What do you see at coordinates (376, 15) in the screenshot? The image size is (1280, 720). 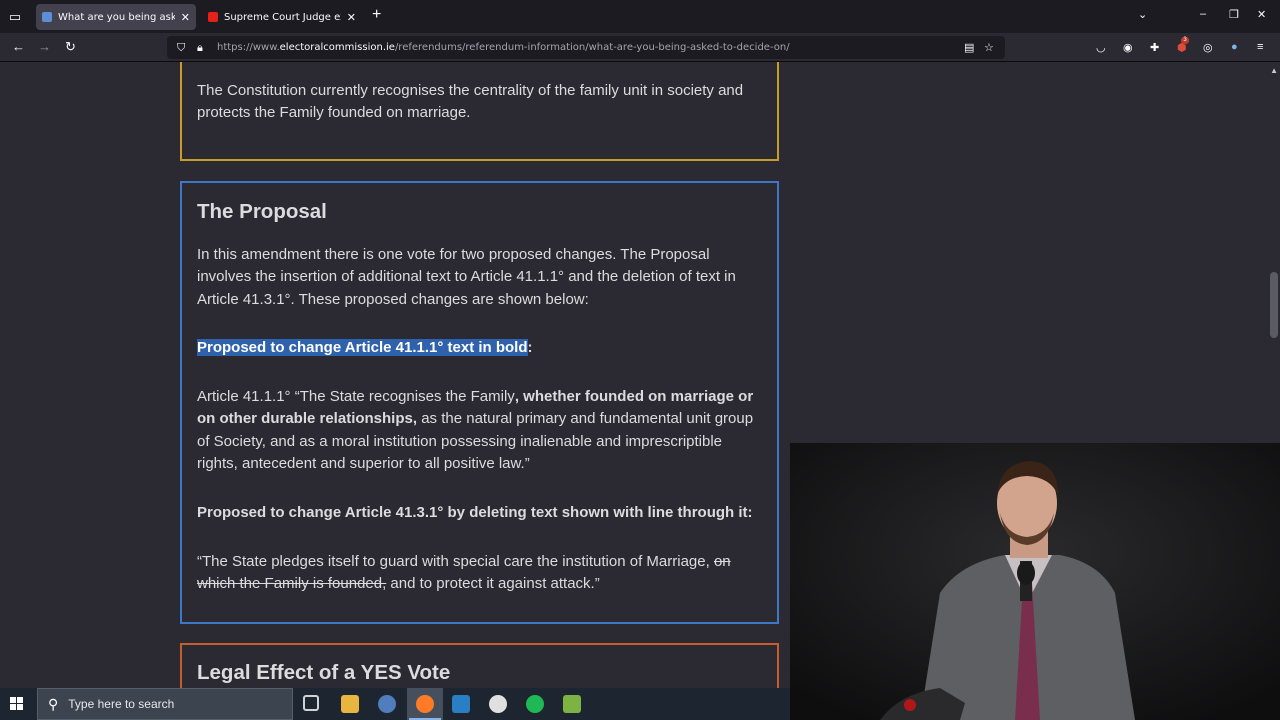 I see `new-tab-icon: +` at bounding box center [376, 15].